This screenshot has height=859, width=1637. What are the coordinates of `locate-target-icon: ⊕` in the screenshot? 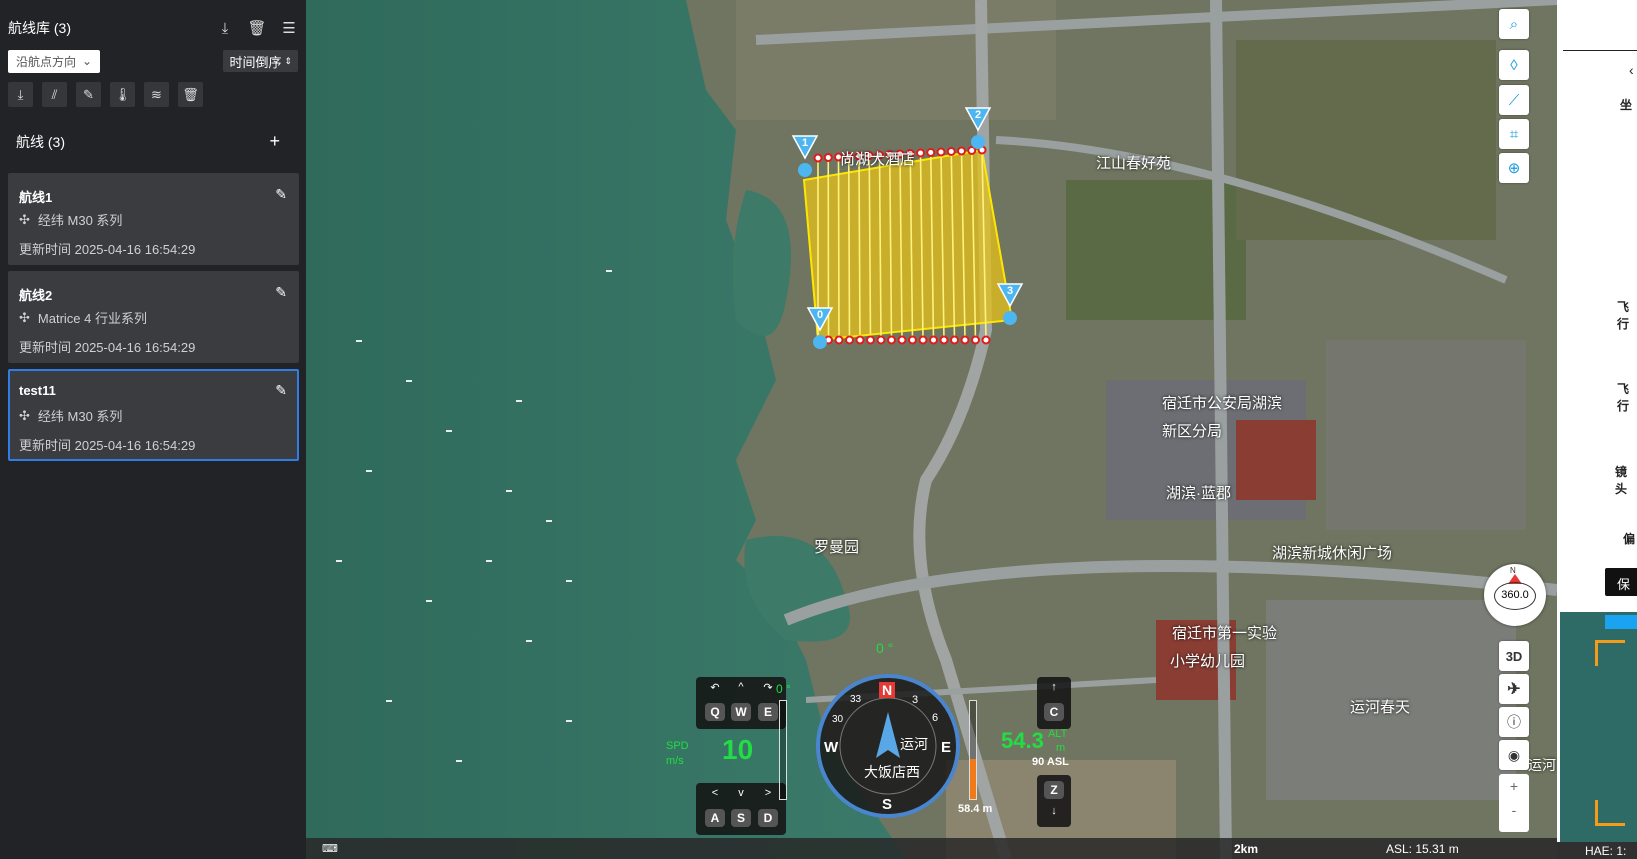 It's located at (1514, 168).